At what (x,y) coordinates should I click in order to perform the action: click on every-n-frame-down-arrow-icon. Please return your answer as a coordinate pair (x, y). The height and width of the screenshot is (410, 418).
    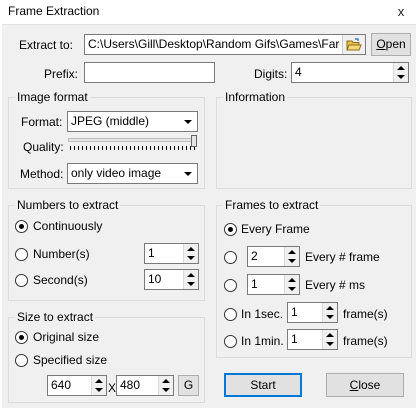
    Looking at the image, I should click on (292, 262).